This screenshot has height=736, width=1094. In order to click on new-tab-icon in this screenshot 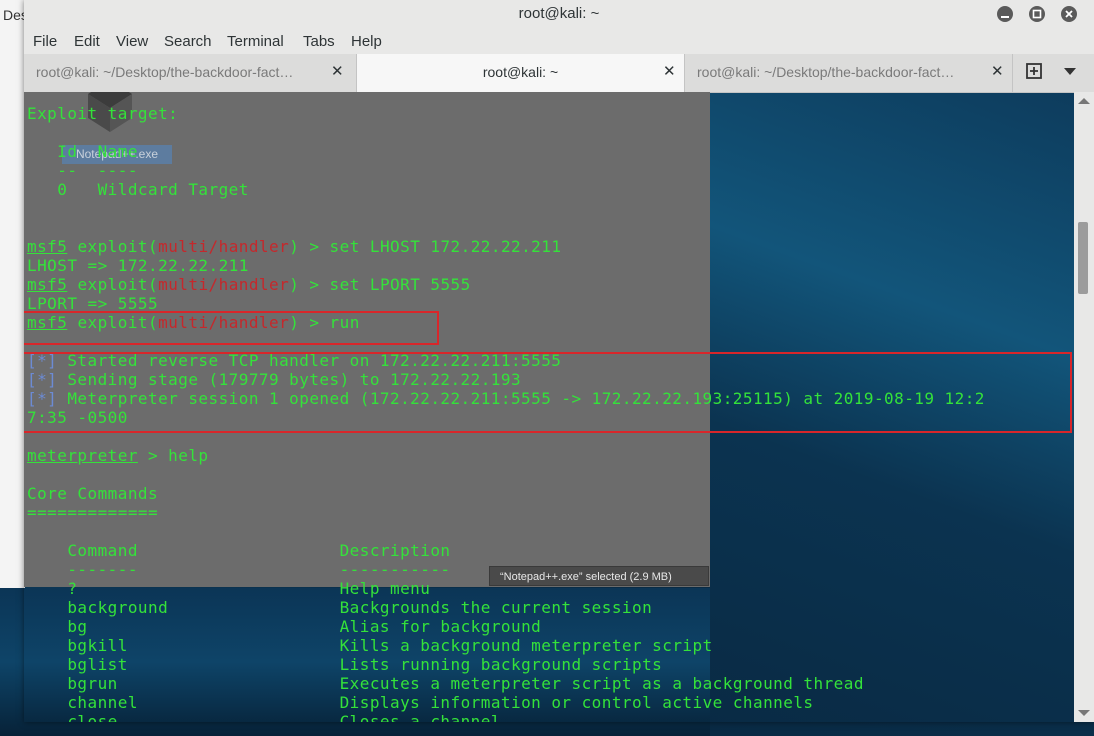, I will do `click(1034, 71)`.